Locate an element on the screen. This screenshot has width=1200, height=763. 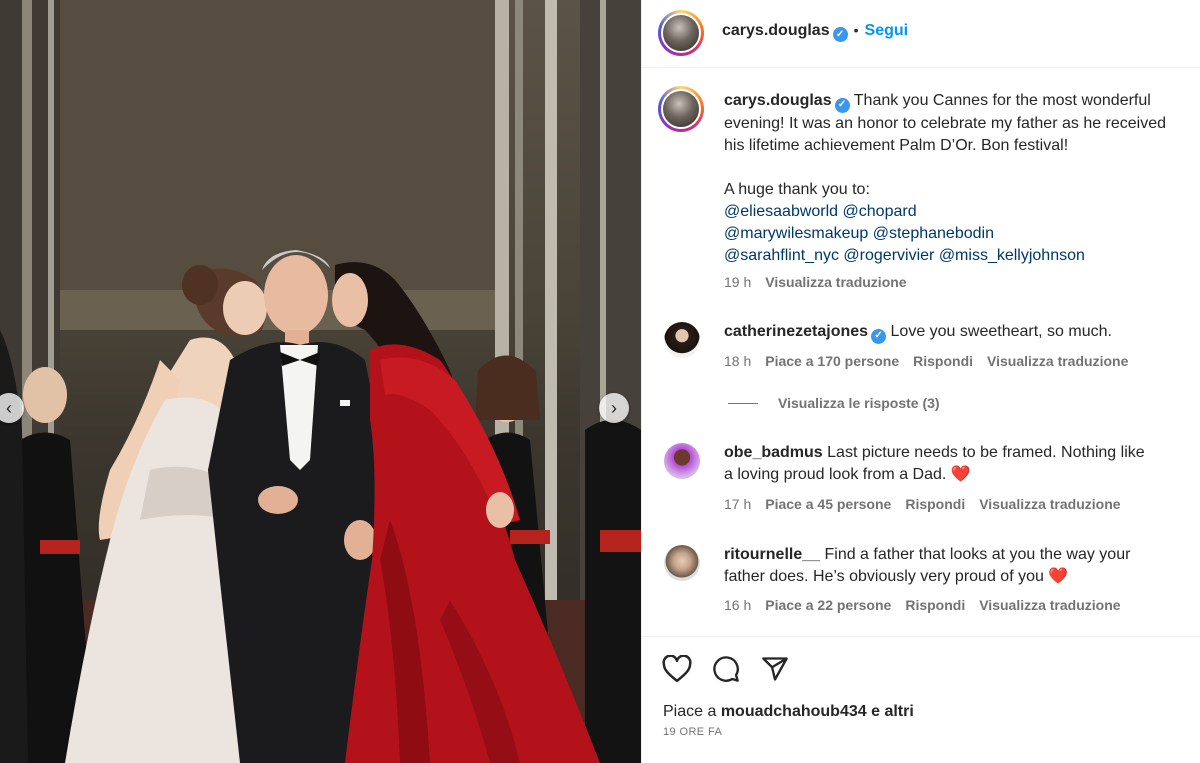
caption-author-avatar is located at coordinates (681, 109).